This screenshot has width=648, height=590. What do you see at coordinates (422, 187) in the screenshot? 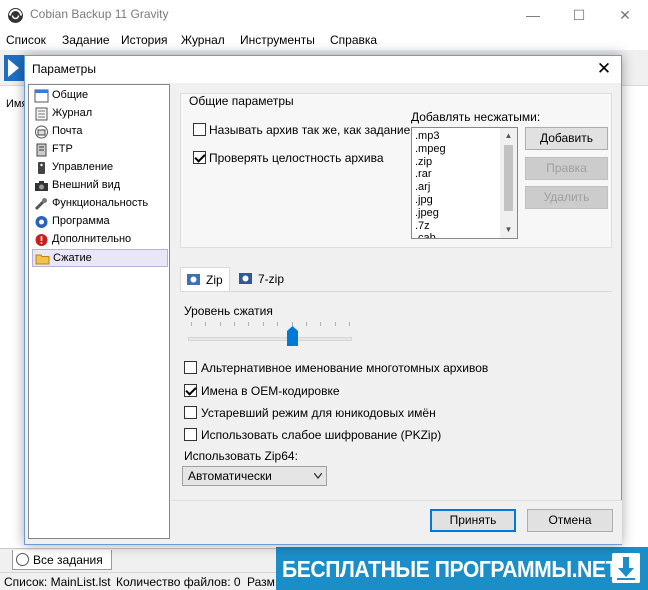
I see `ext-list-item: .arj` at bounding box center [422, 187].